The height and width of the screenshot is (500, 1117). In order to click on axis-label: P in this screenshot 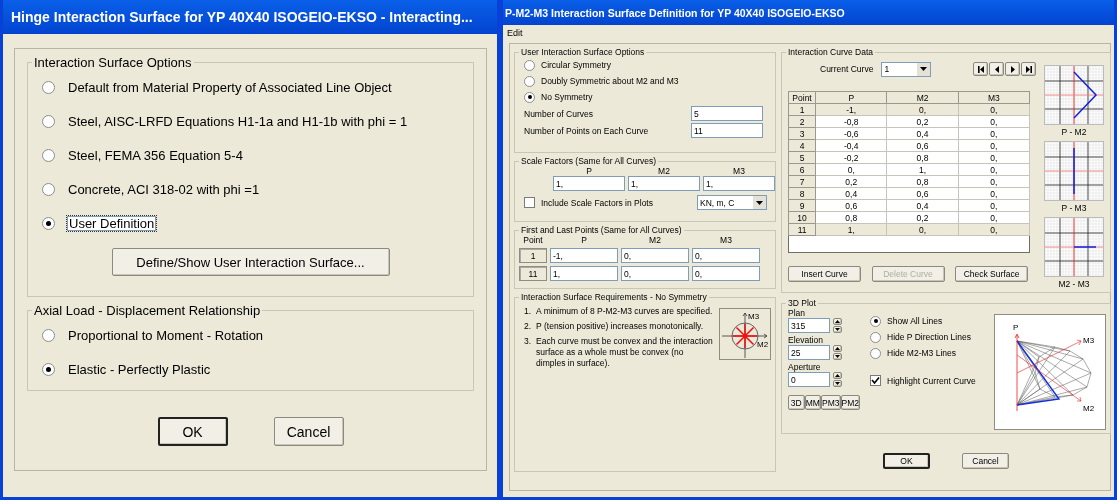, I will do `click(1016, 327)`.